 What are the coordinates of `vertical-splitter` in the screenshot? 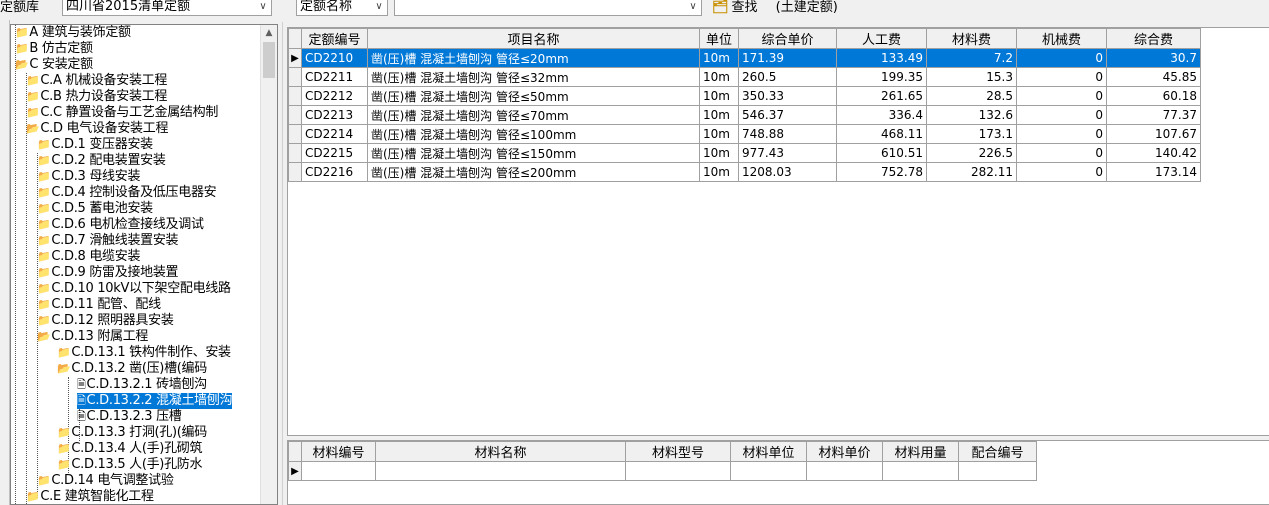 It's located at (284, 263).